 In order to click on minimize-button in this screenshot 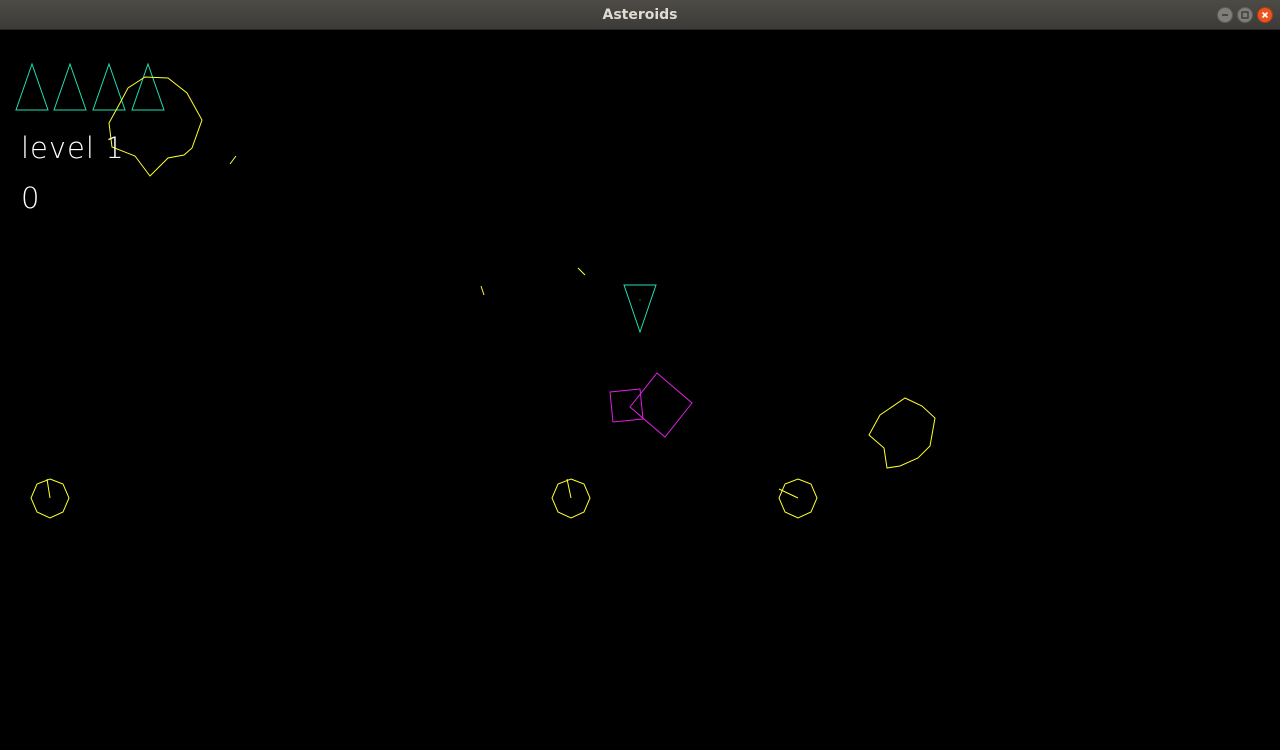, I will do `click(1225, 15)`.